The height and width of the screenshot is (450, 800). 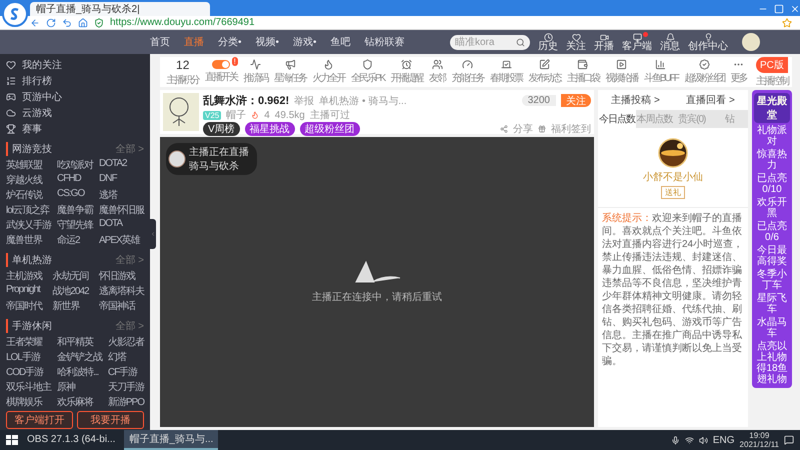 I want to click on category-link: 武侠乂手游, so click(x=28, y=225).